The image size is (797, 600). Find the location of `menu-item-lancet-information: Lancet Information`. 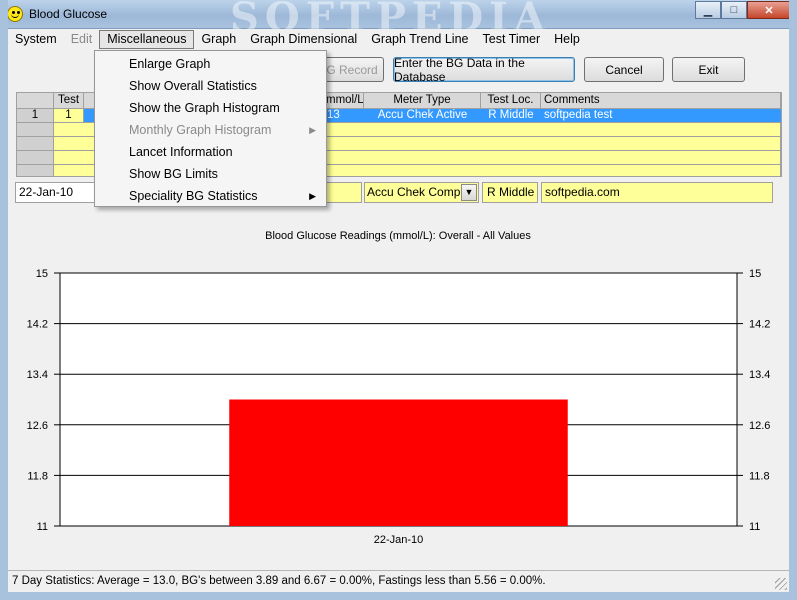

menu-item-lancet-information: Lancet Information is located at coordinates (210, 152).